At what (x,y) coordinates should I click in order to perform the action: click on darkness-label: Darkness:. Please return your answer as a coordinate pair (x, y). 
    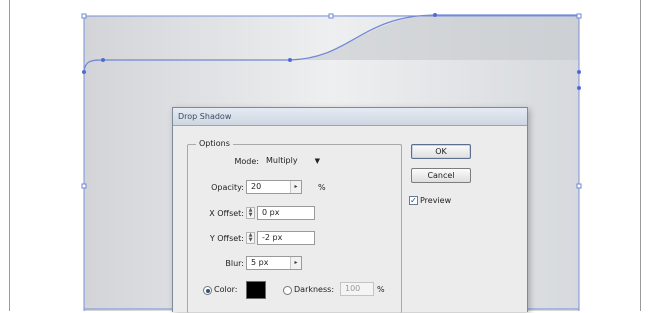
    Looking at the image, I should click on (314, 289).